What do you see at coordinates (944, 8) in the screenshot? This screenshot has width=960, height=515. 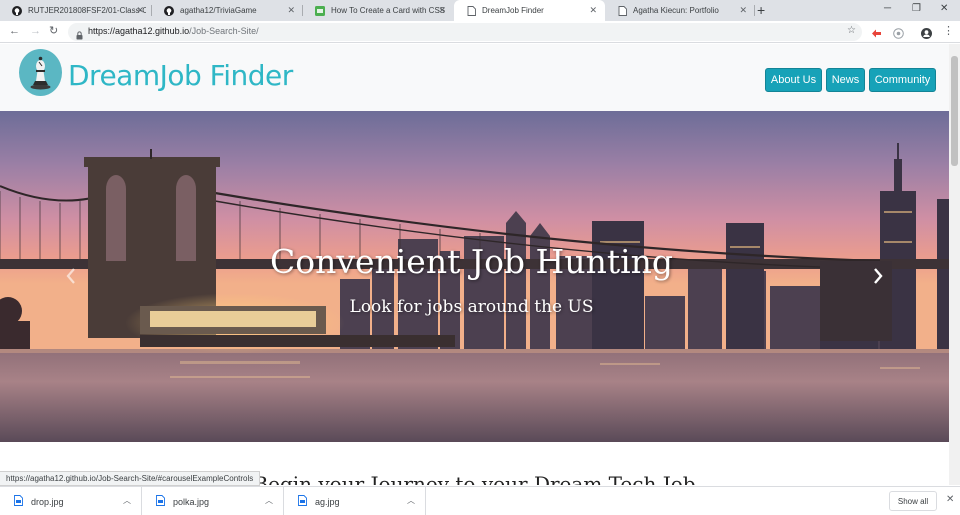 I see `close-window-icon: ✕` at bounding box center [944, 8].